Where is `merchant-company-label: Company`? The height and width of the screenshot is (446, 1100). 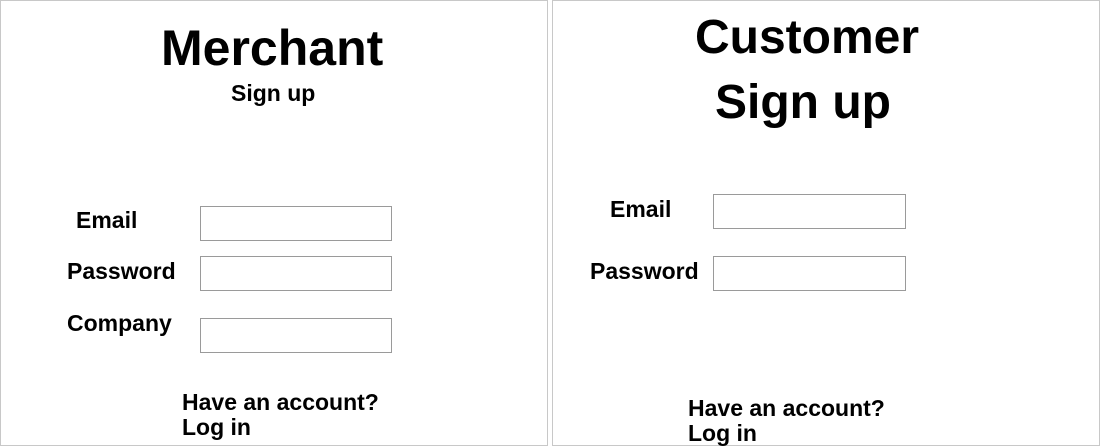
merchant-company-label: Company is located at coordinates (119, 323).